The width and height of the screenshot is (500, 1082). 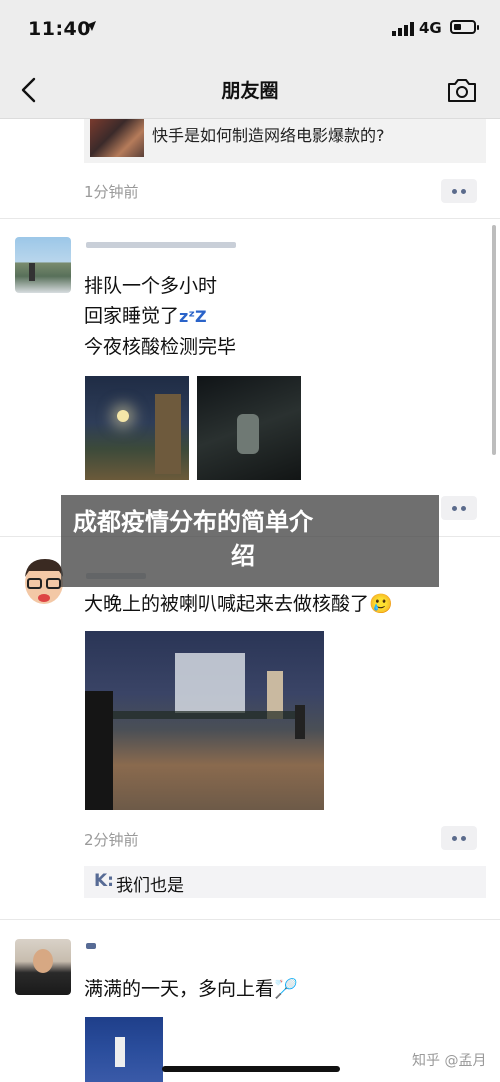 What do you see at coordinates (150, 886) in the screenshot?
I see `comment-text: 我们也是` at bounding box center [150, 886].